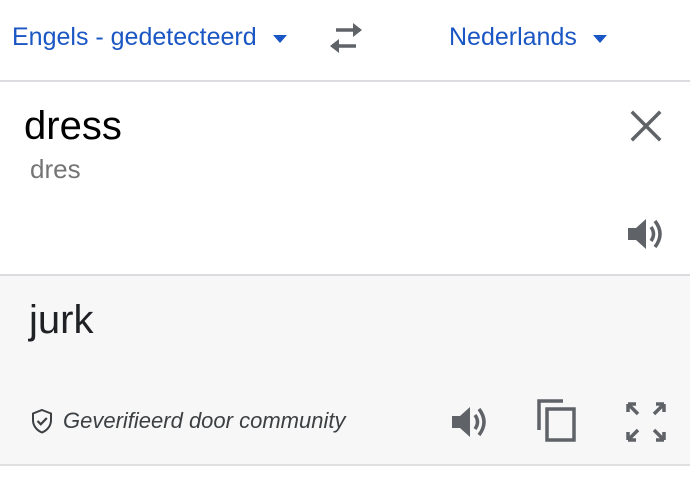  I want to click on close-icon, so click(646, 126).